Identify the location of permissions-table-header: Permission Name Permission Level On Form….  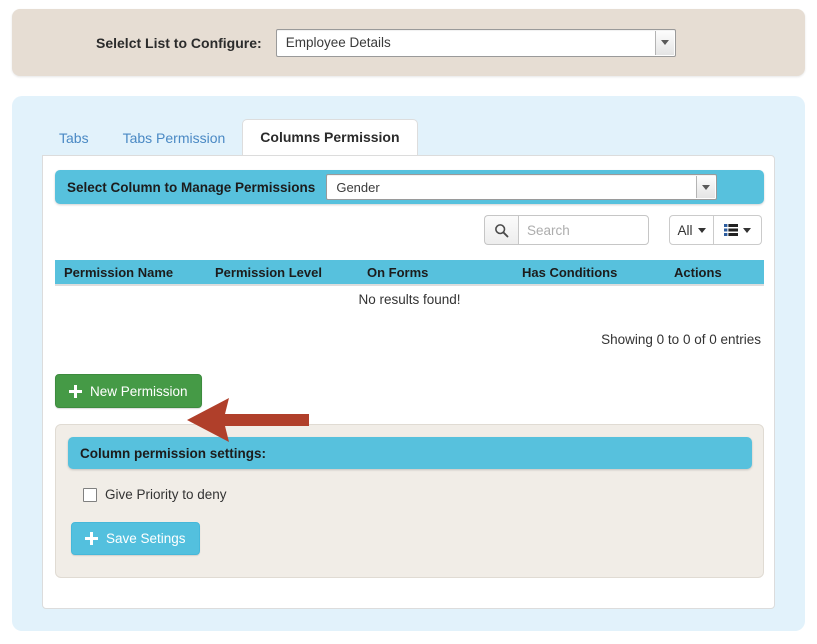
(409, 273).